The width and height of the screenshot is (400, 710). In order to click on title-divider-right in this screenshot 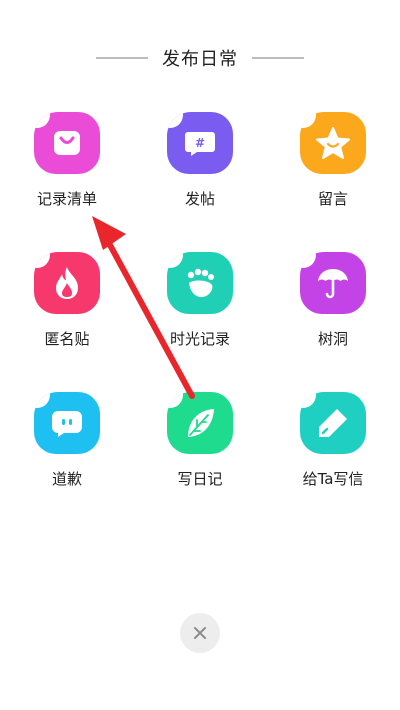, I will do `click(278, 58)`.